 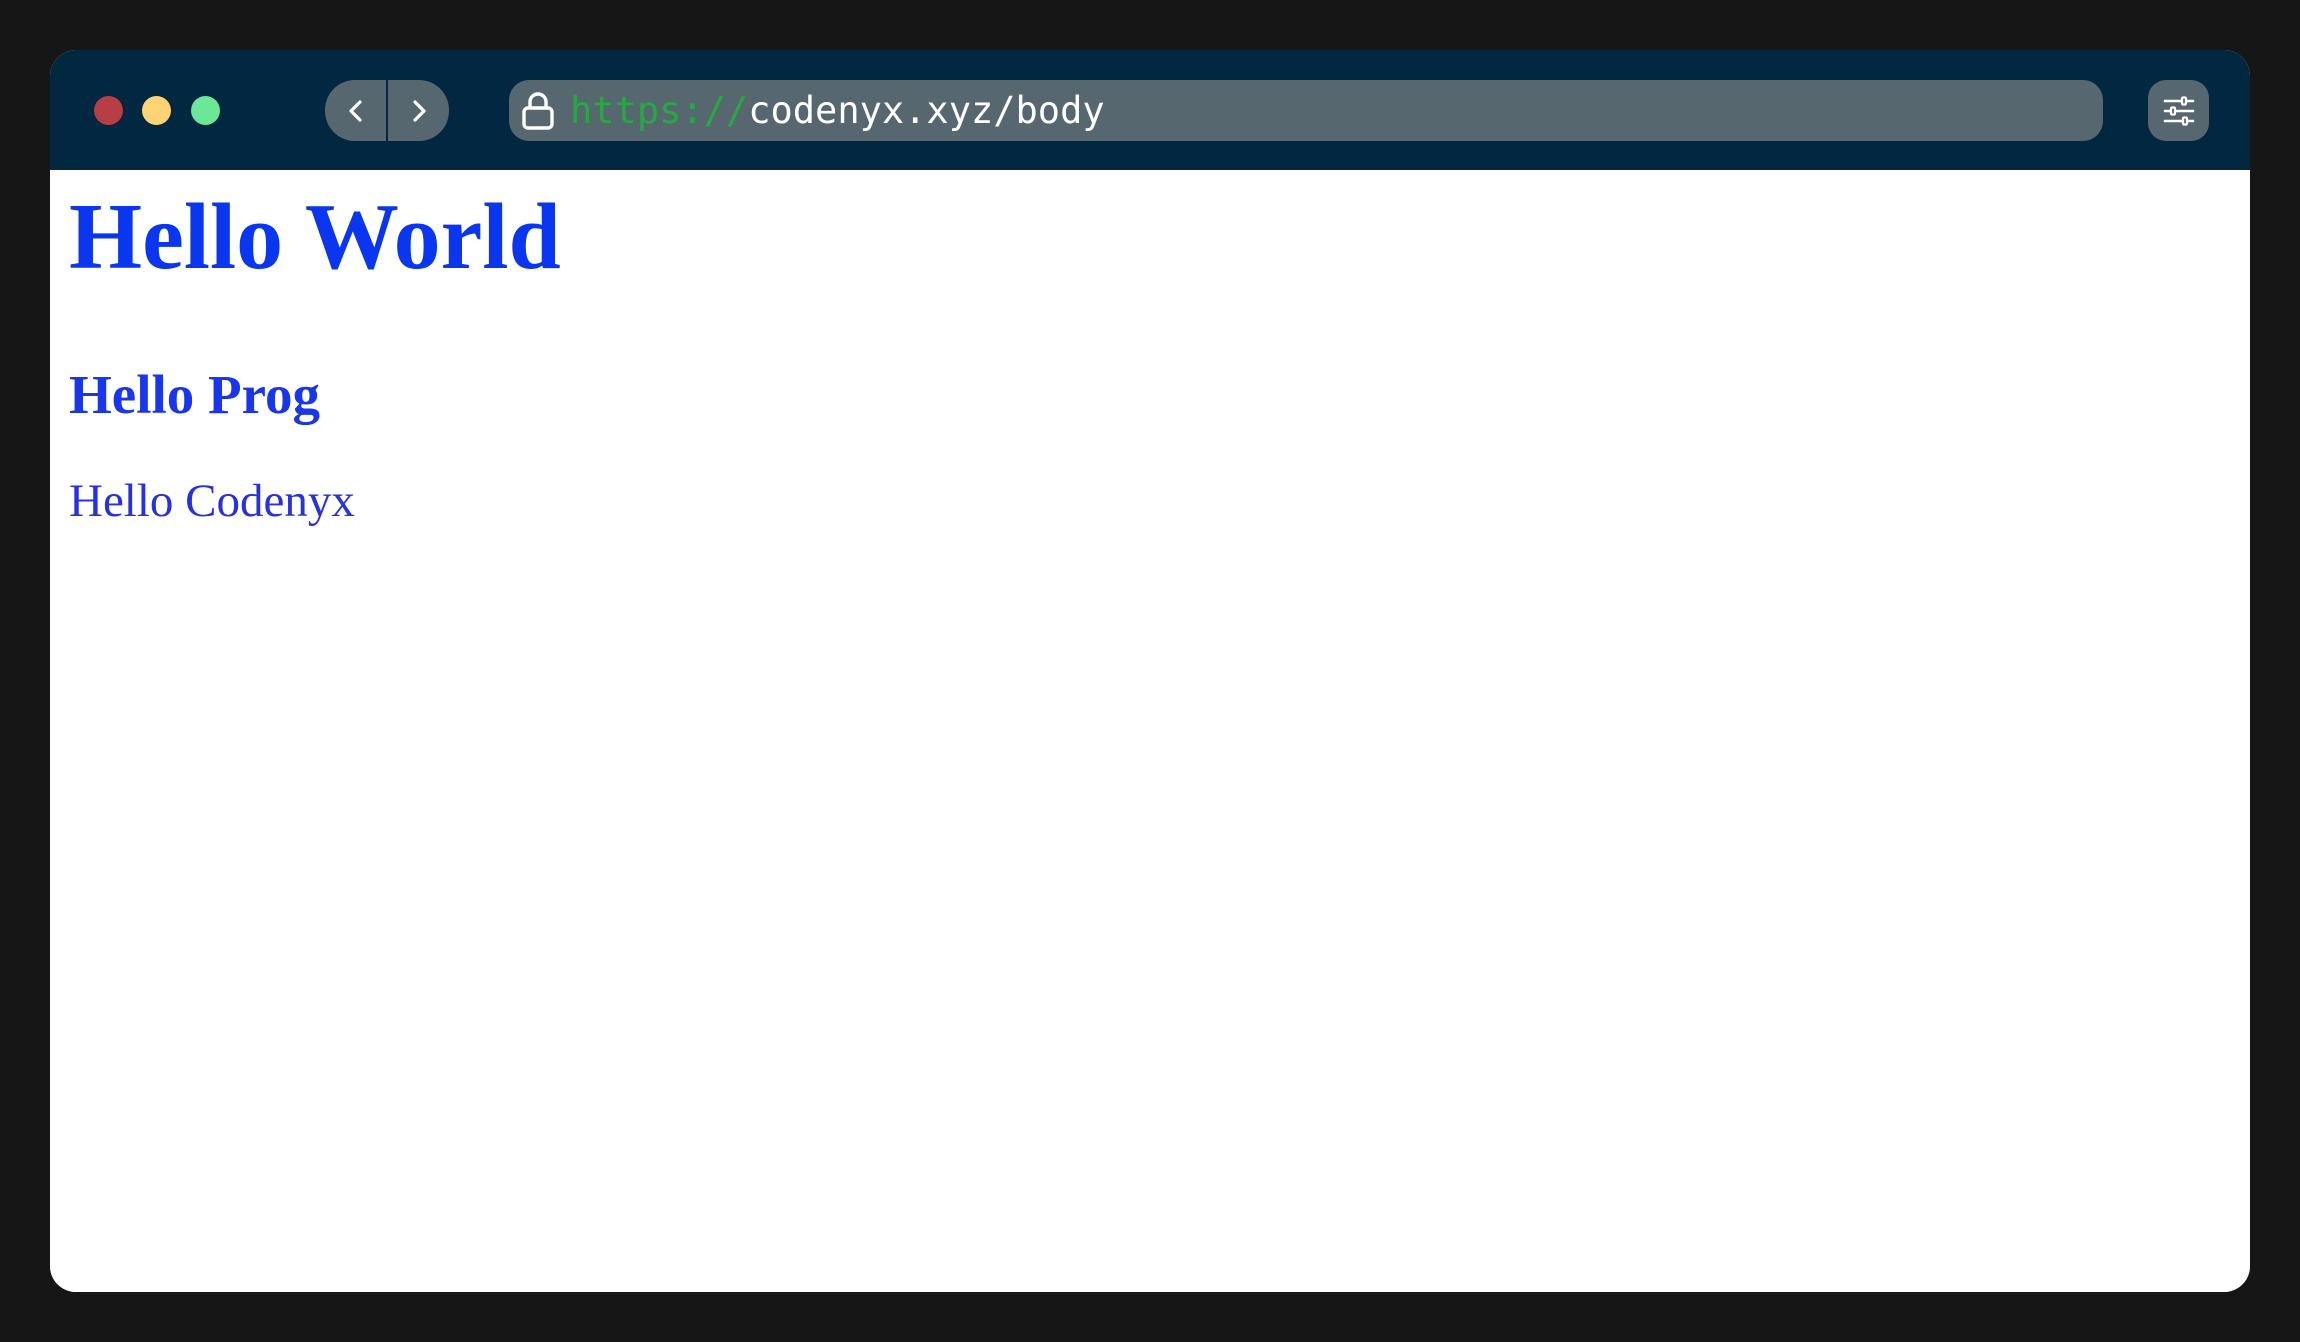 What do you see at coordinates (1306, 110) in the screenshot?
I see `address-bar: https://codenyx.xyz/body` at bounding box center [1306, 110].